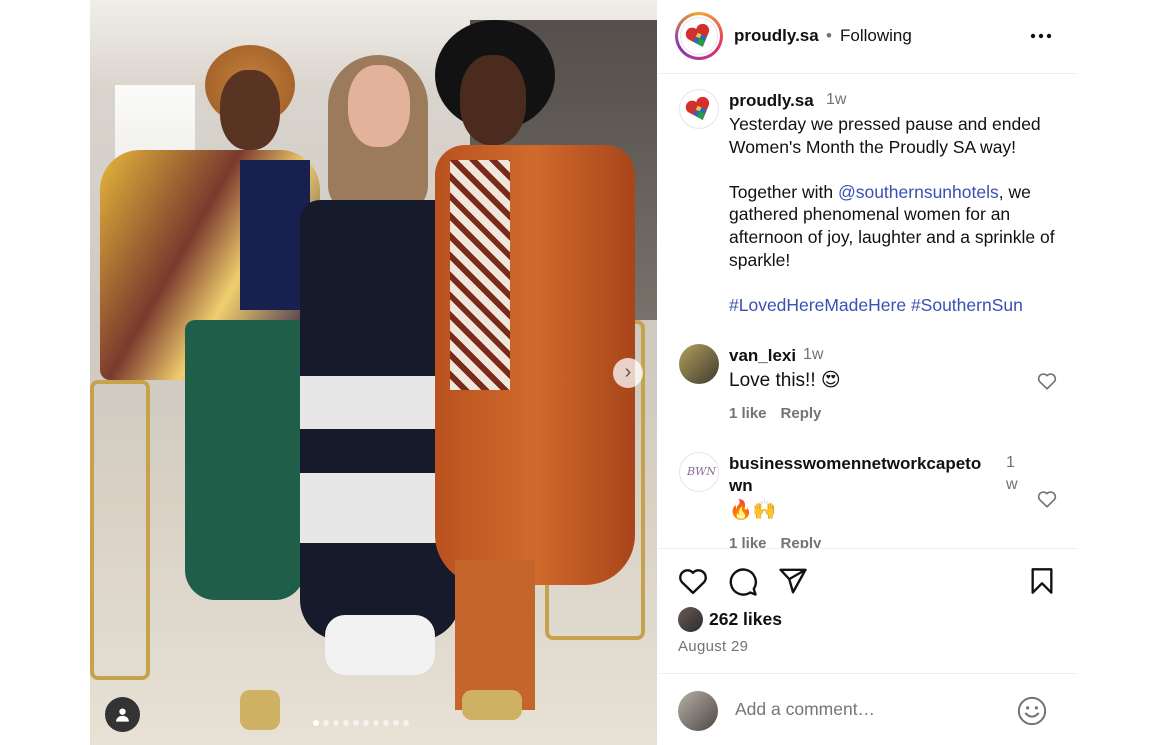 This screenshot has height=745, width=1166. I want to click on woman-3-shoe, so click(492, 705).